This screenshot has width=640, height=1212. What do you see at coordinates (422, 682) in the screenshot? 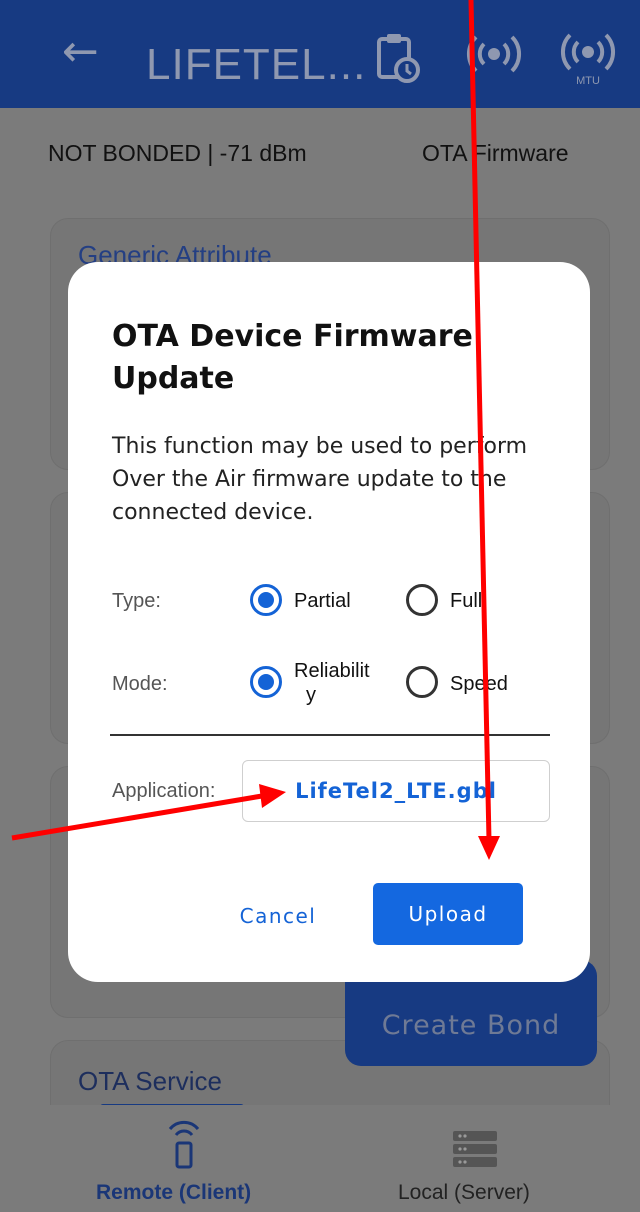
I see `radio-mode-speed` at bounding box center [422, 682].